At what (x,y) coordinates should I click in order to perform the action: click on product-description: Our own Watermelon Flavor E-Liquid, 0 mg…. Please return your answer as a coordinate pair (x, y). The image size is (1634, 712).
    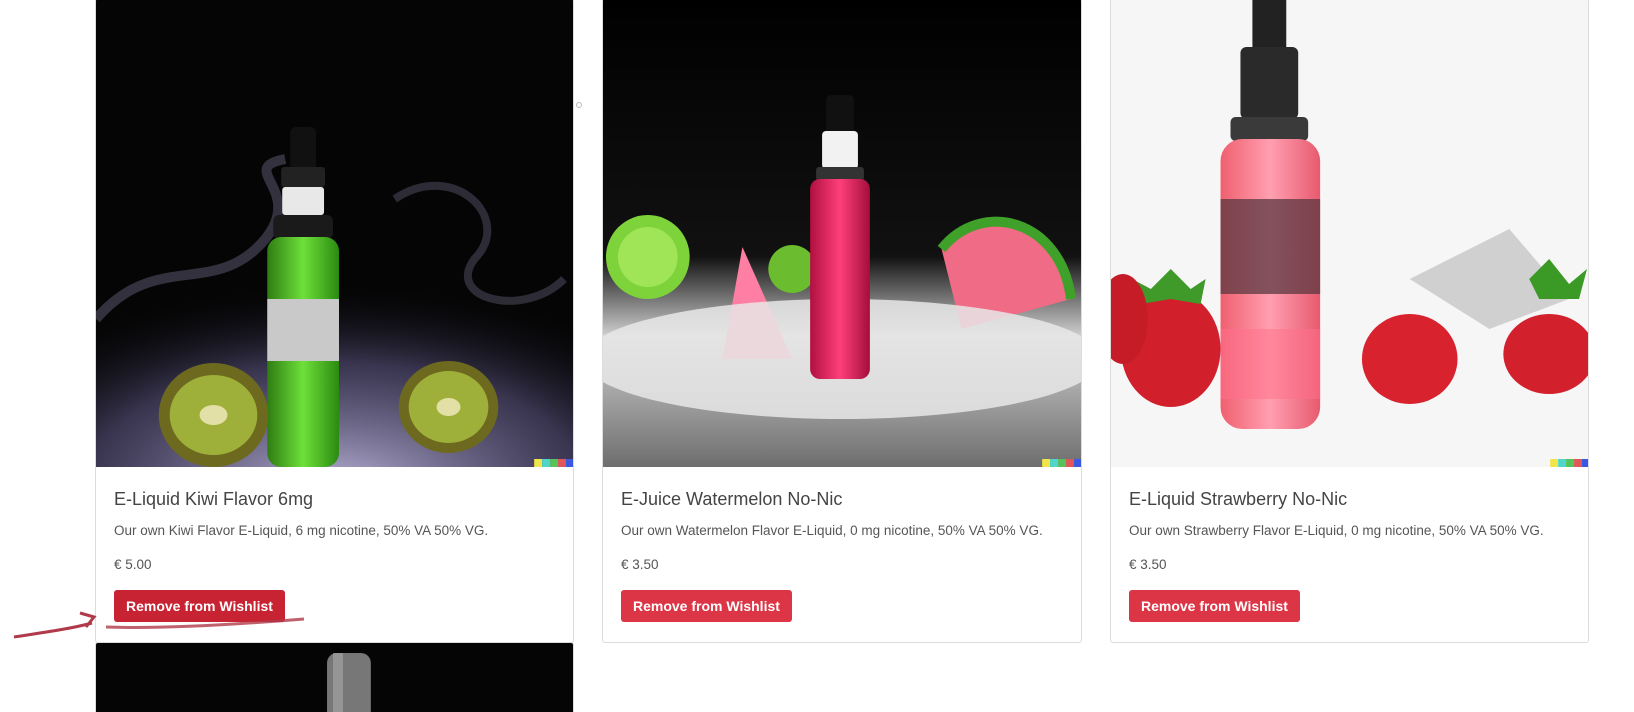
    Looking at the image, I should click on (832, 530).